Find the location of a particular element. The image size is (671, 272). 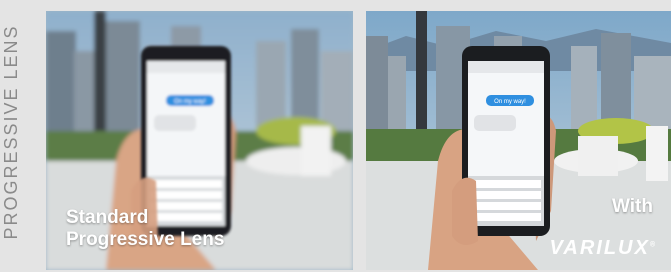

varilux-logo: VARILUX® is located at coordinates (602, 248).